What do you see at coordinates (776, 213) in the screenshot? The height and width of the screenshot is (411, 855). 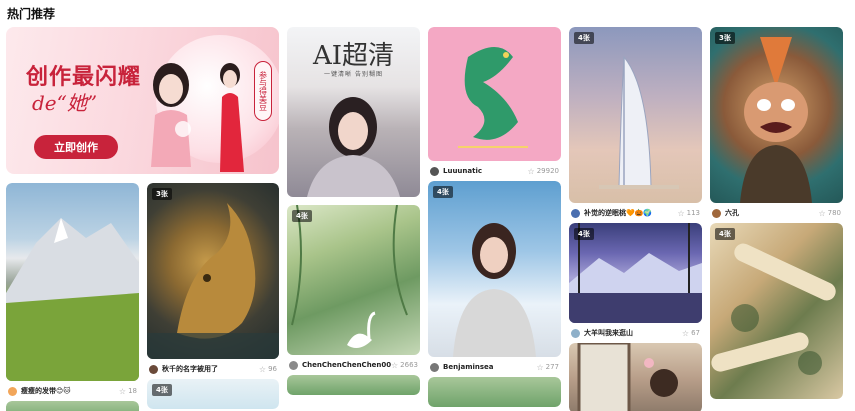 I see `card-meta: 六孔 ☆ 780` at bounding box center [776, 213].